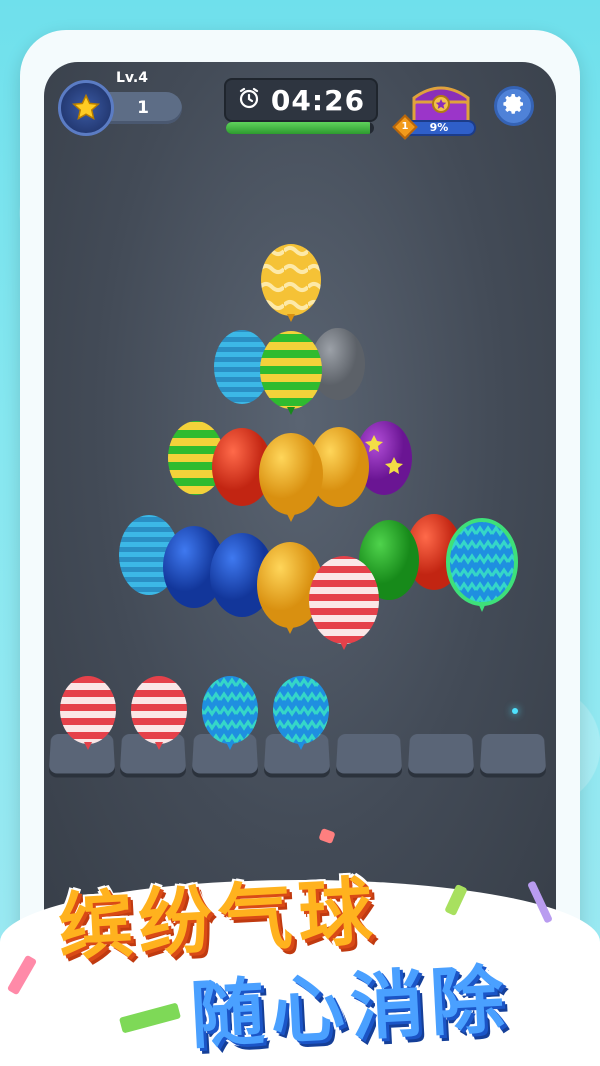 The image size is (600, 1066). I want to click on tray-balloons, so click(194, 713).